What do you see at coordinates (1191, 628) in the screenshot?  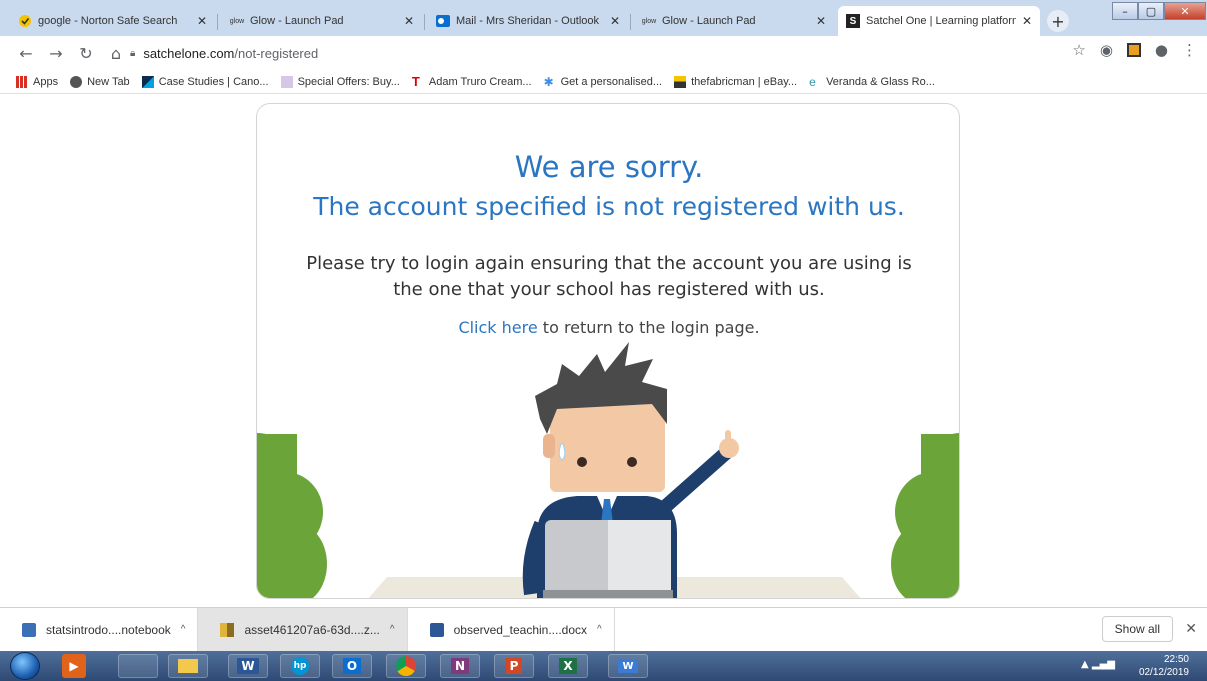 I see `close-shelf-icon: ✕` at bounding box center [1191, 628].